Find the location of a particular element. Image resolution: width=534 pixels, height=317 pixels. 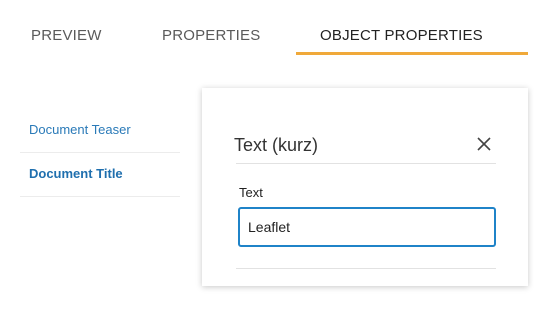

text-input is located at coordinates (367, 227).